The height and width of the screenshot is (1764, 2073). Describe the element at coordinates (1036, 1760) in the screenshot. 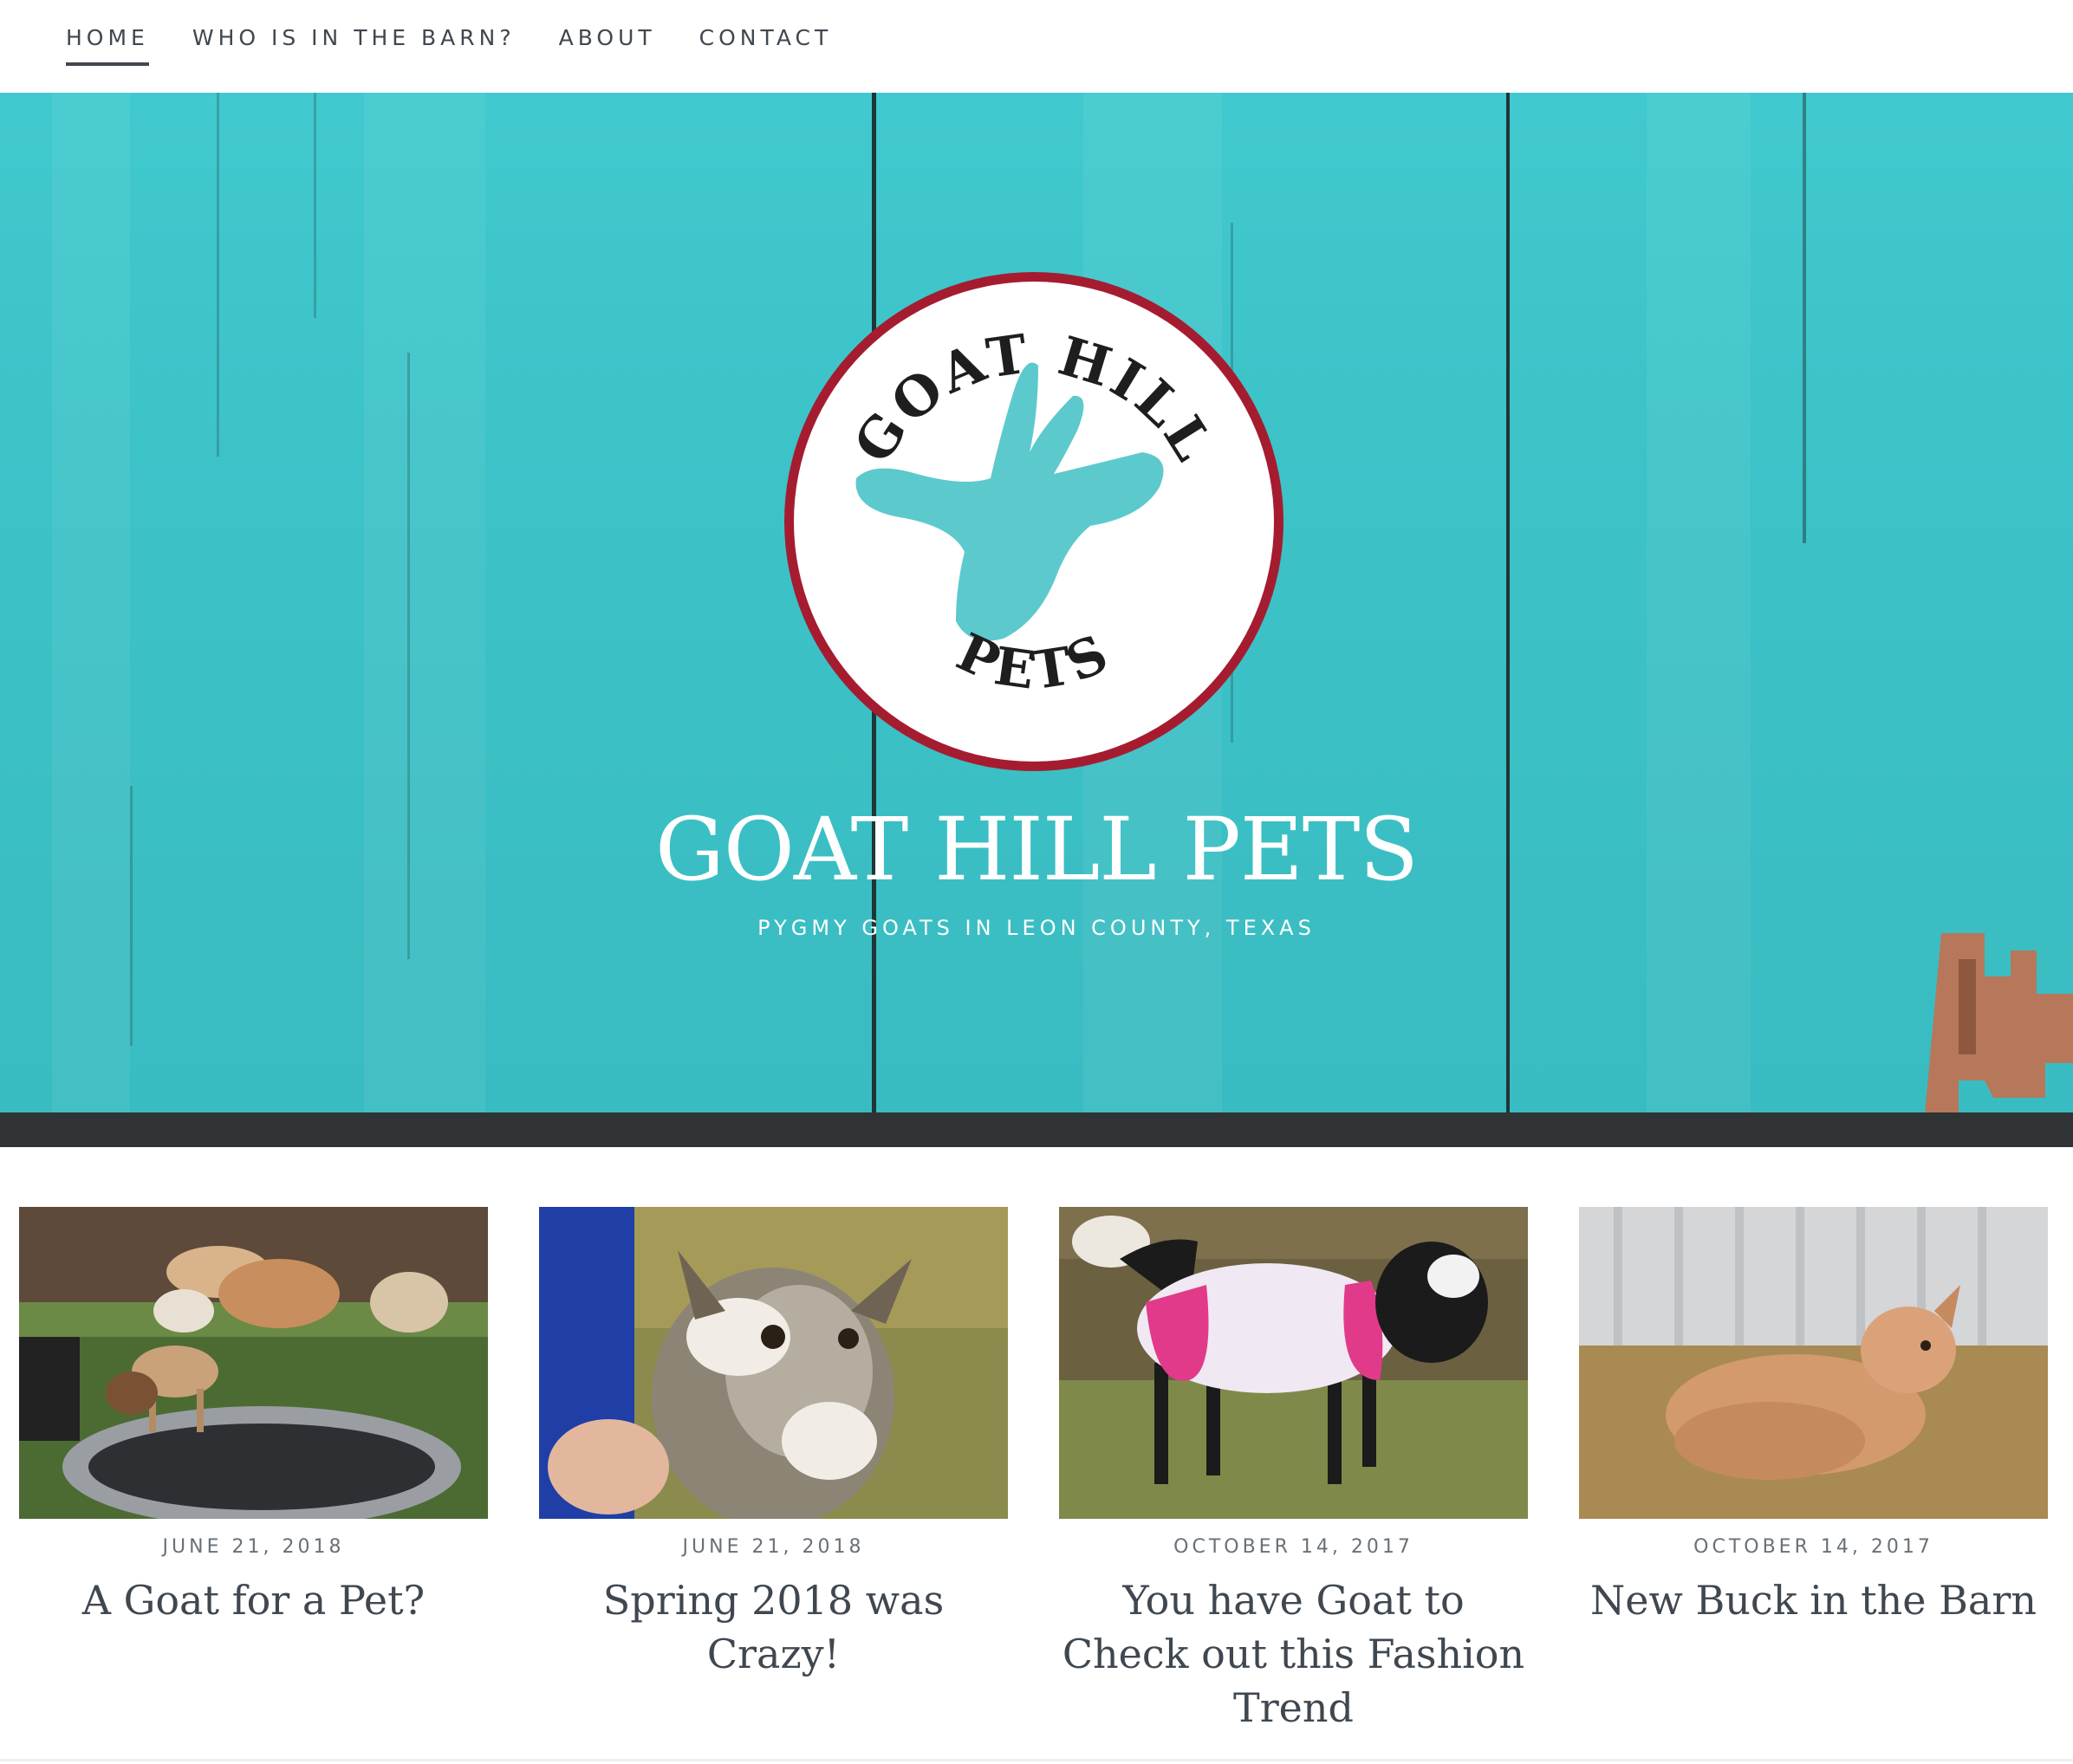

I see `content-divider` at that location.